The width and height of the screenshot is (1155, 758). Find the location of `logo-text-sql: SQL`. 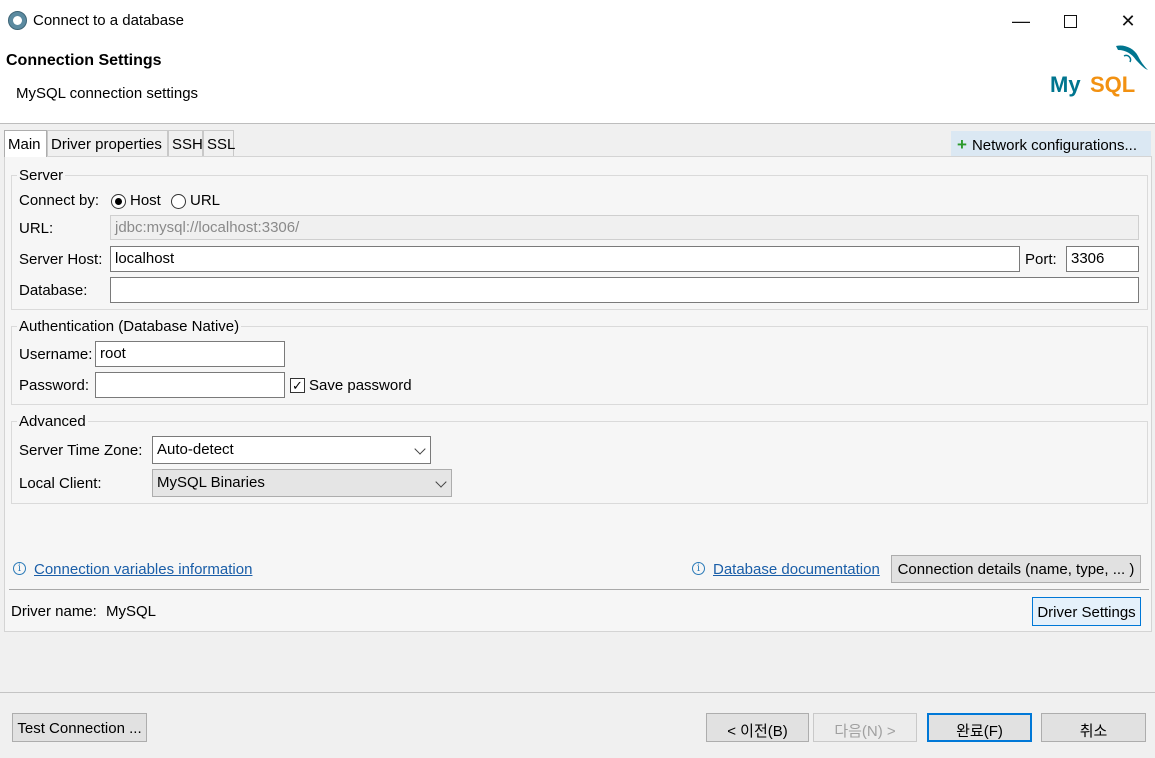

logo-text-sql: SQL is located at coordinates (1112, 84).